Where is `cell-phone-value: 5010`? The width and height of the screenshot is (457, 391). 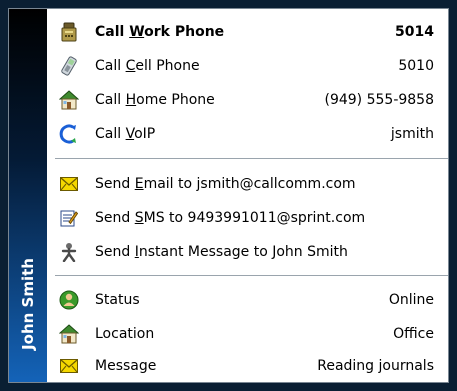 cell-phone-value: 5010 is located at coordinates (416, 66).